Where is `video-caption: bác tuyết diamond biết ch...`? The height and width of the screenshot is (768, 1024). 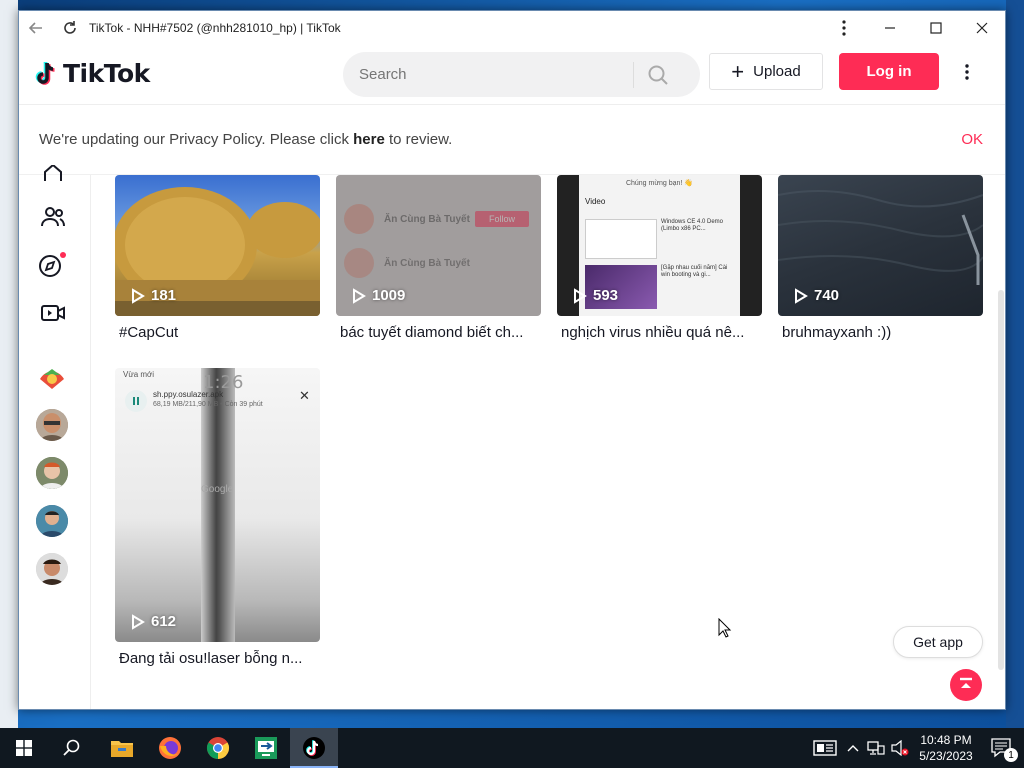
video-caption: bác tuyết diamond biết ch... is located at coordinates (438, 332).